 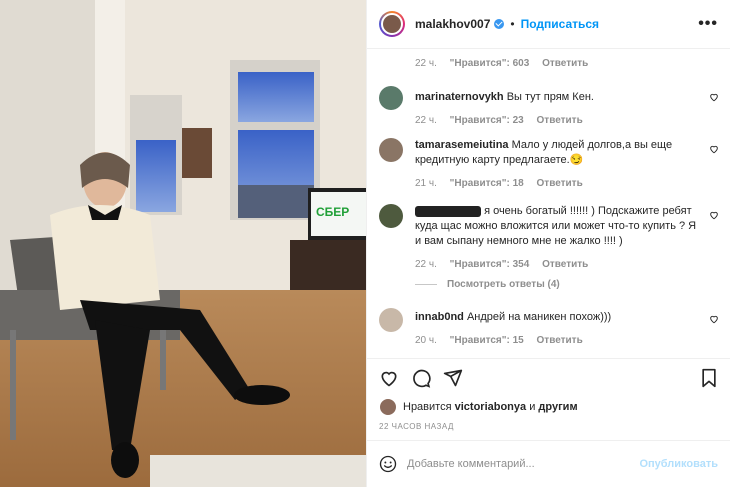 I want to click on commenter-username: tamarasemeiutina, so click(x=462, y=145).